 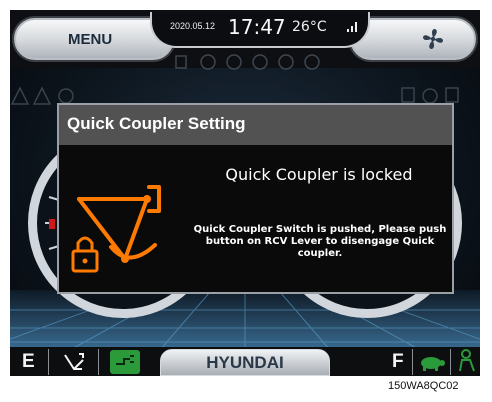 I want to click on quick-coupler-locked-icon, so click(x=116, y=229).